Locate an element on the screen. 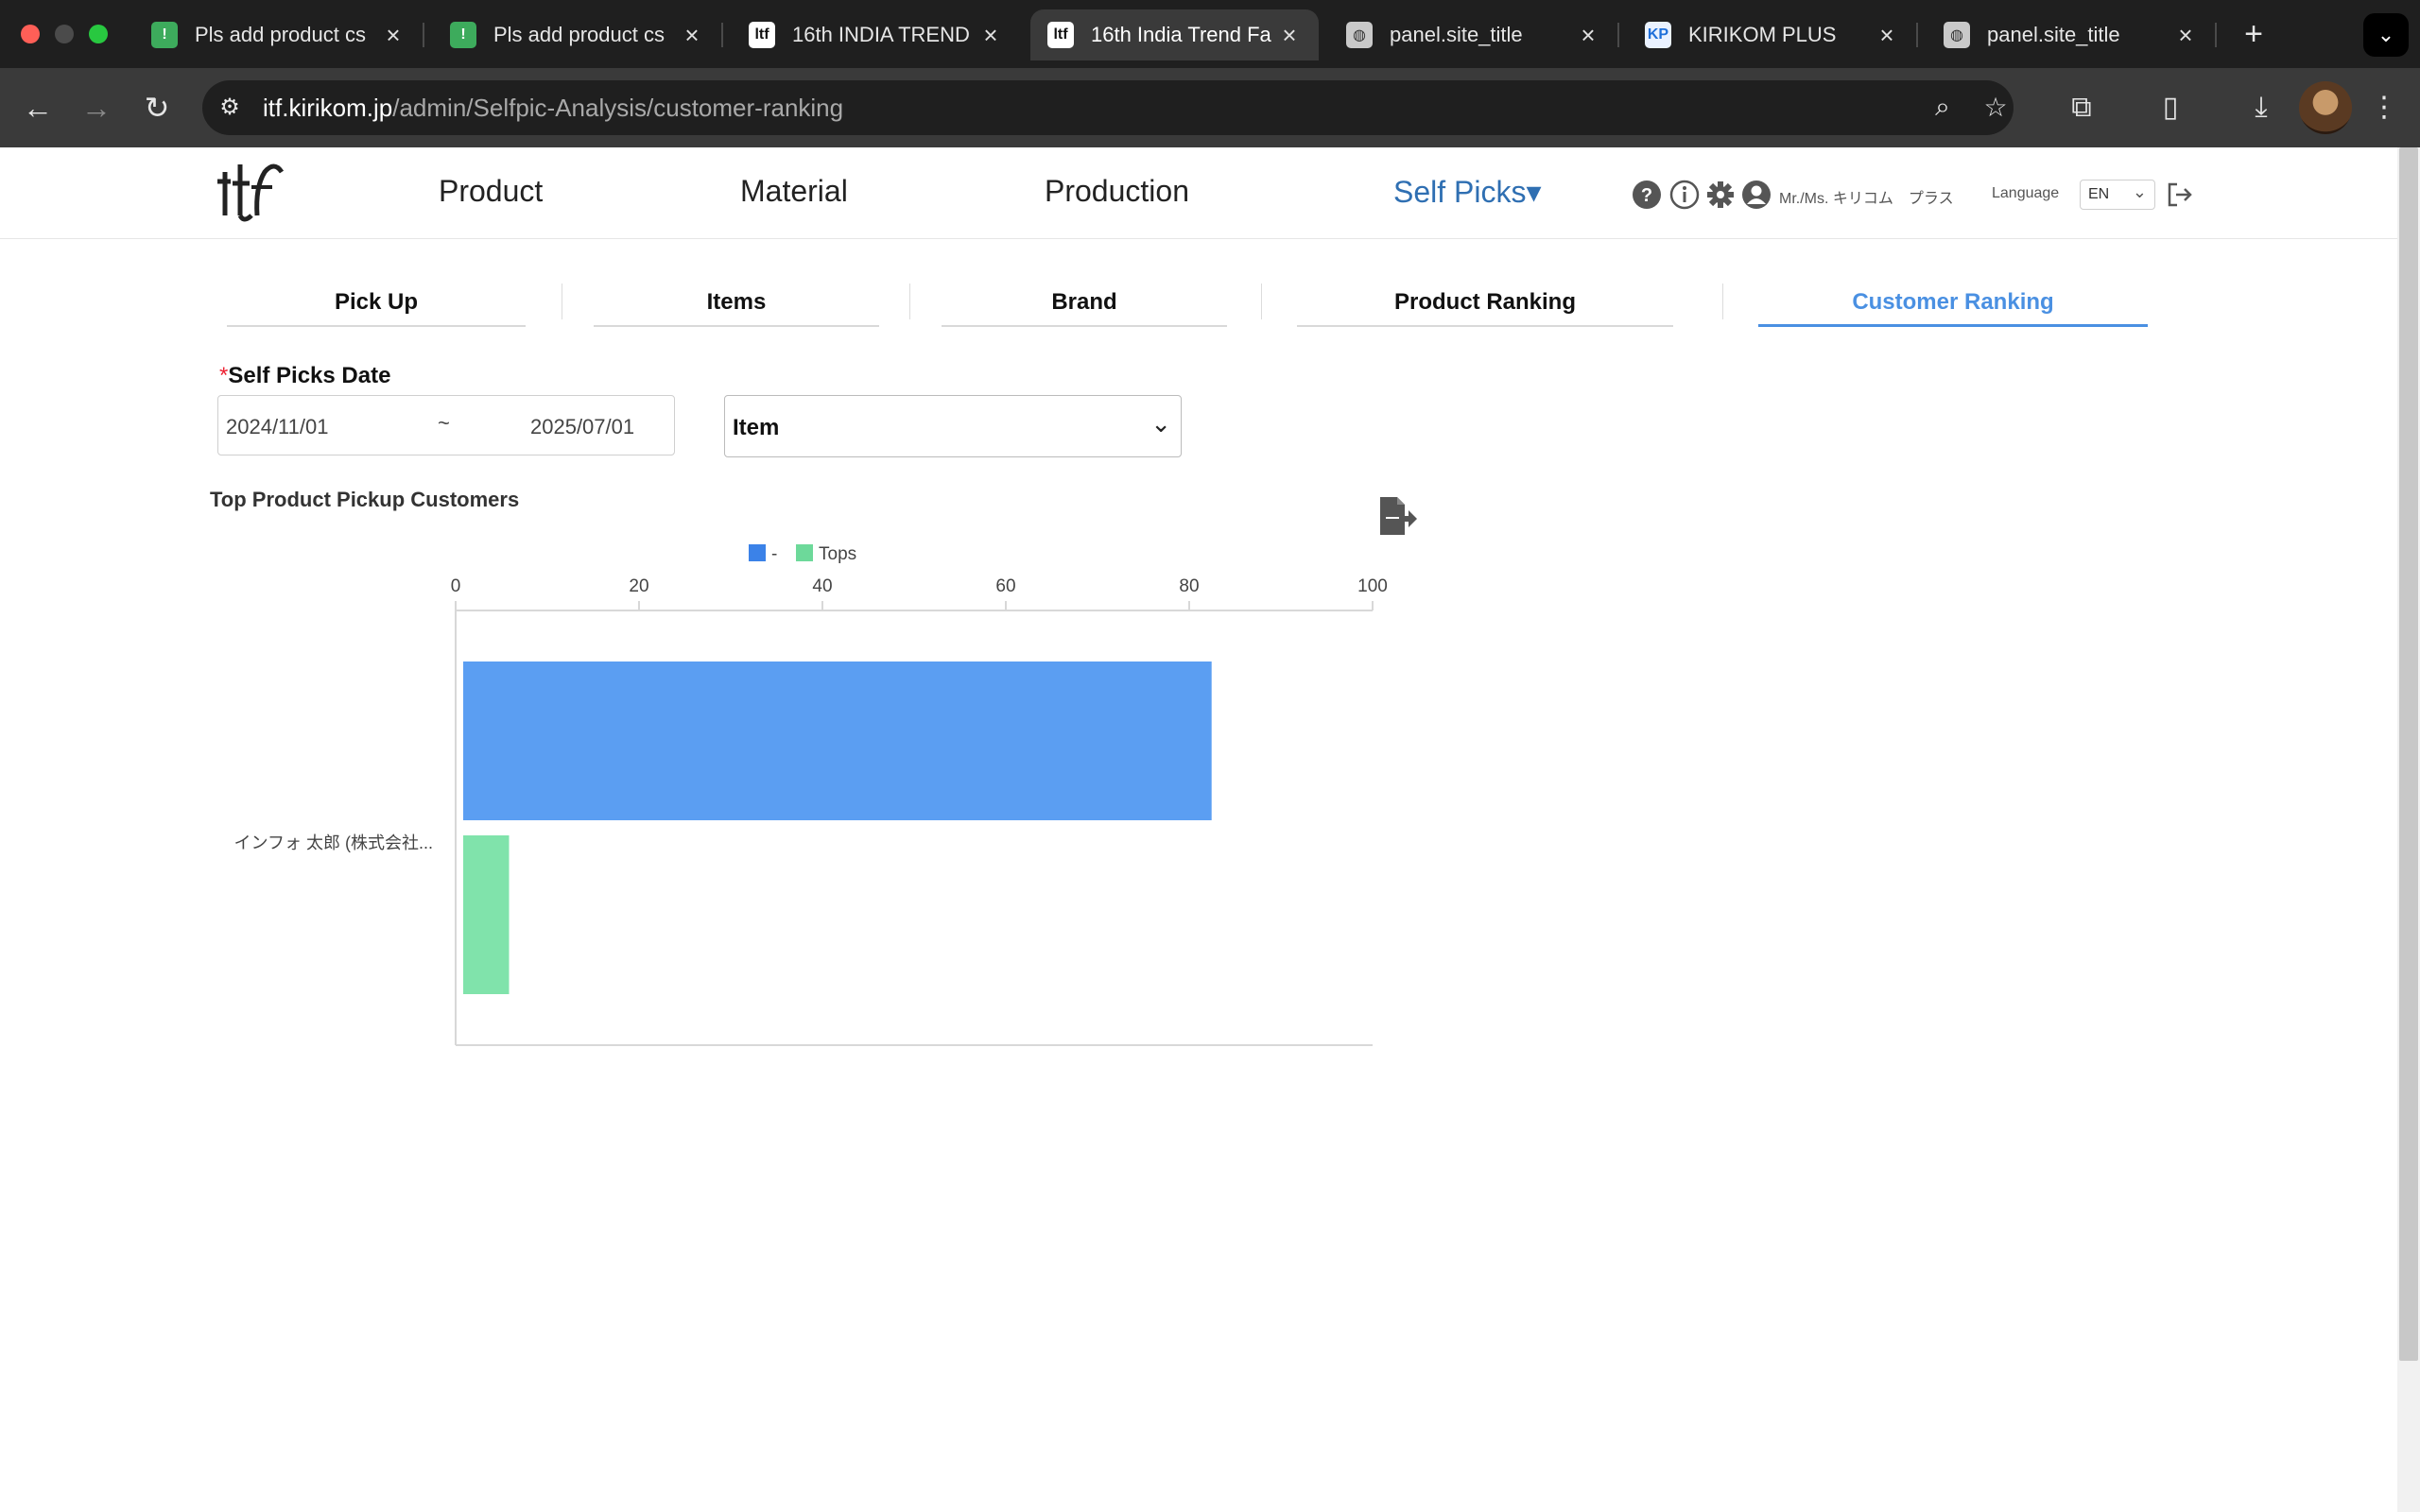 Image resolution: width=2420 pixels, height=1512 pixels. x-tick-label: 40 is located at coordinates (822, 586).